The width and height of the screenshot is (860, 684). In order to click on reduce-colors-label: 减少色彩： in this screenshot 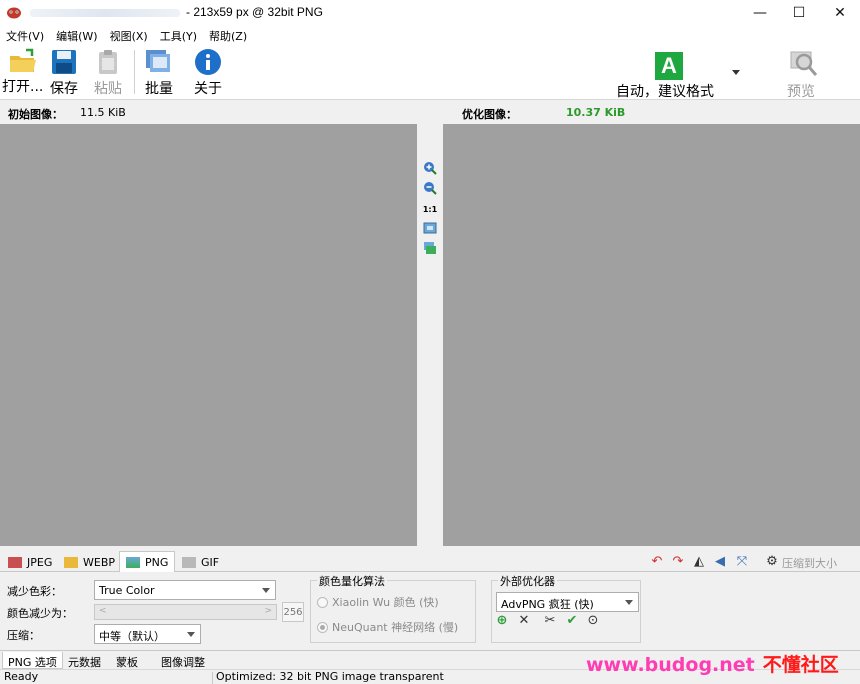, I will do `click(34, 591)`.